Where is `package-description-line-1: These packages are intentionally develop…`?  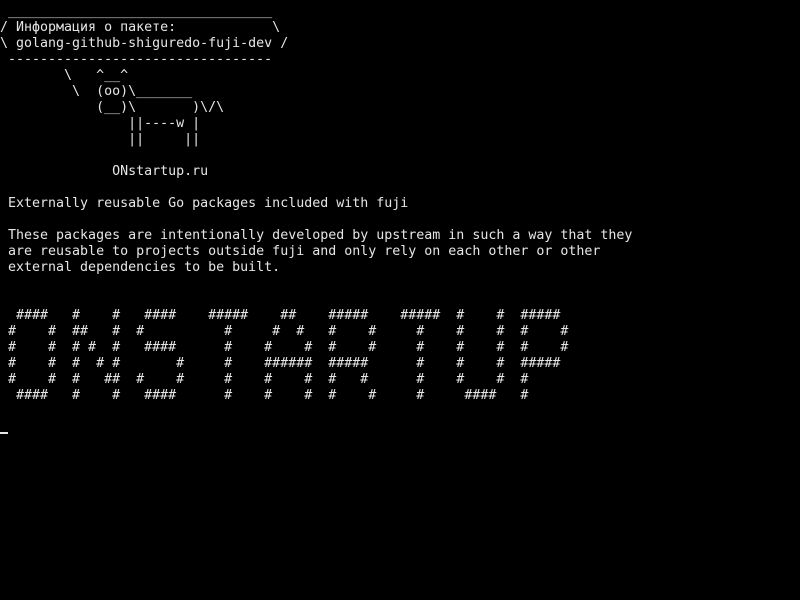
package-description-line-1: These packages are intentionally develop… is located at coordinates (316, 235).